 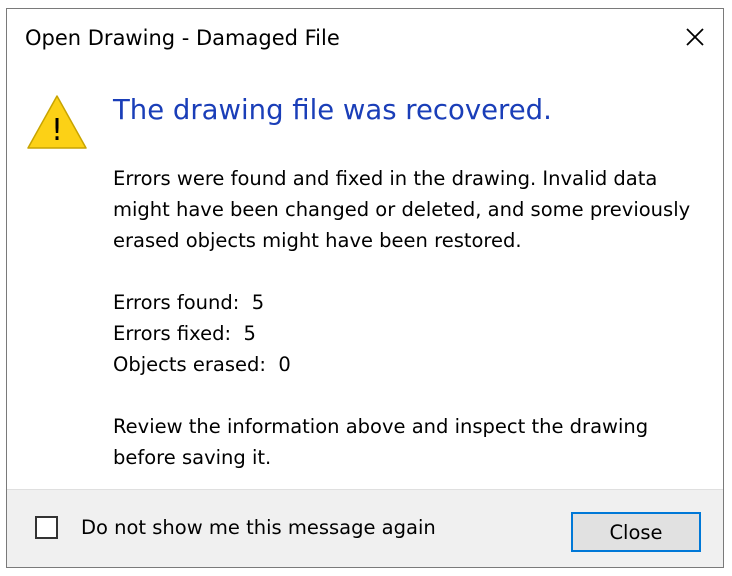 What do you see at coordinates (412, 302) in the screenshot?
I see `stat-errors-found: Errors found: 5` at bounding box center [412, 302].